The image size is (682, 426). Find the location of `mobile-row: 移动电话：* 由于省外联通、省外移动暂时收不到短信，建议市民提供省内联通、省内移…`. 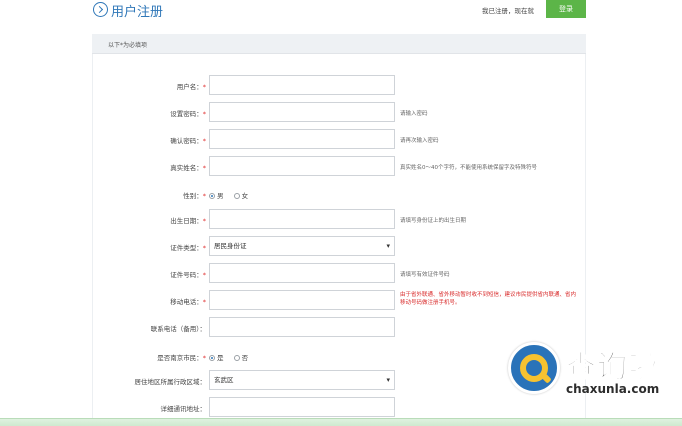

mobile-row: 移动电话：* 由于省外联通、省外移动暂时收不到短信，建议市民提供省内联通、省内移… is located at coordinates (341, 301).